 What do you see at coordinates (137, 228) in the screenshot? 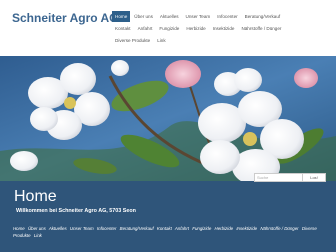
I see `footer-link-beratung-verkauf: Beratung/Verkauf` at bounding box center [137, 228].